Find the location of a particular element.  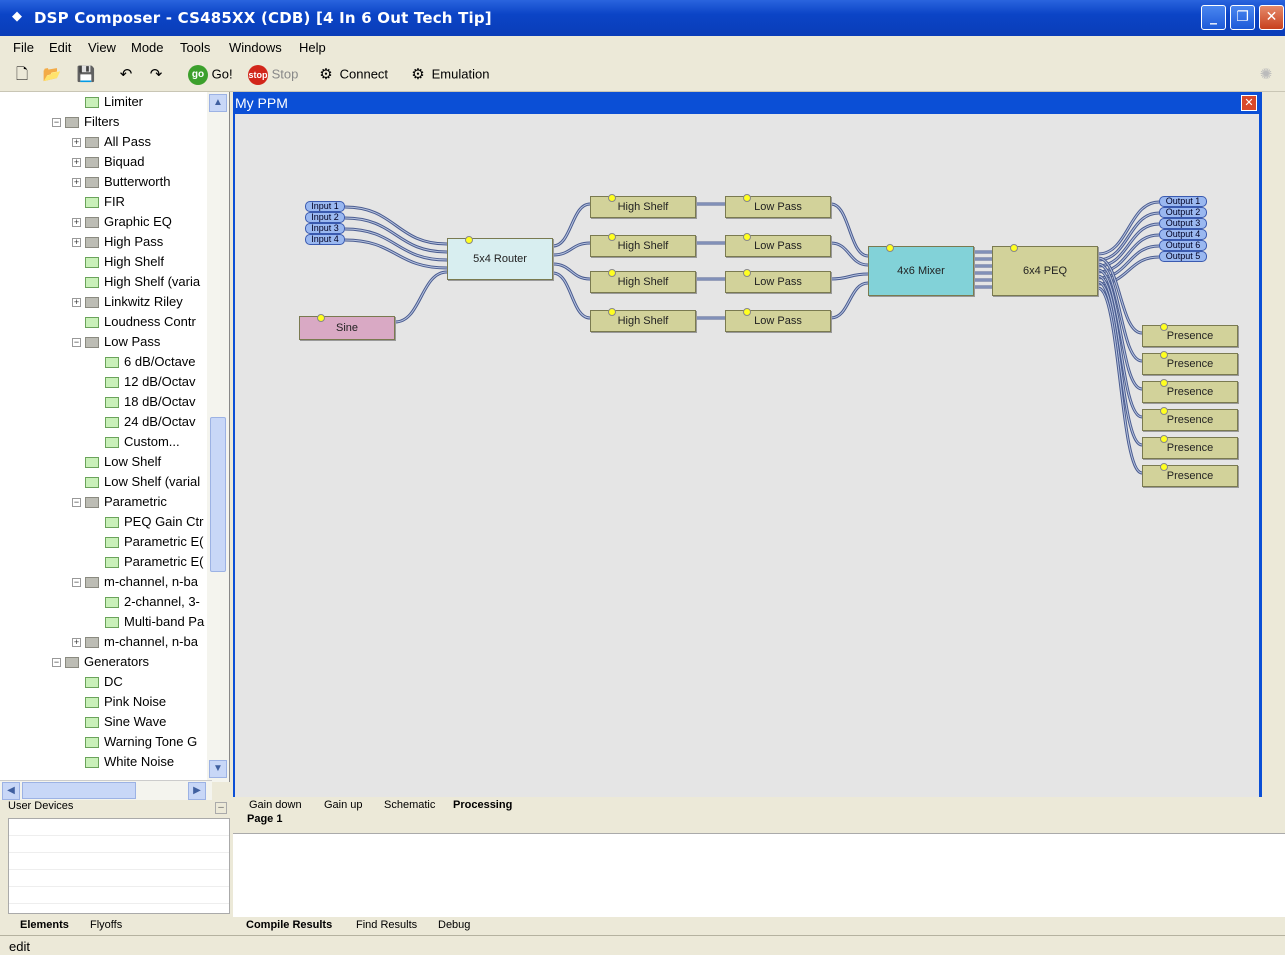

tree-item: 24 dB/Octav is located at coordinates (144, 422).